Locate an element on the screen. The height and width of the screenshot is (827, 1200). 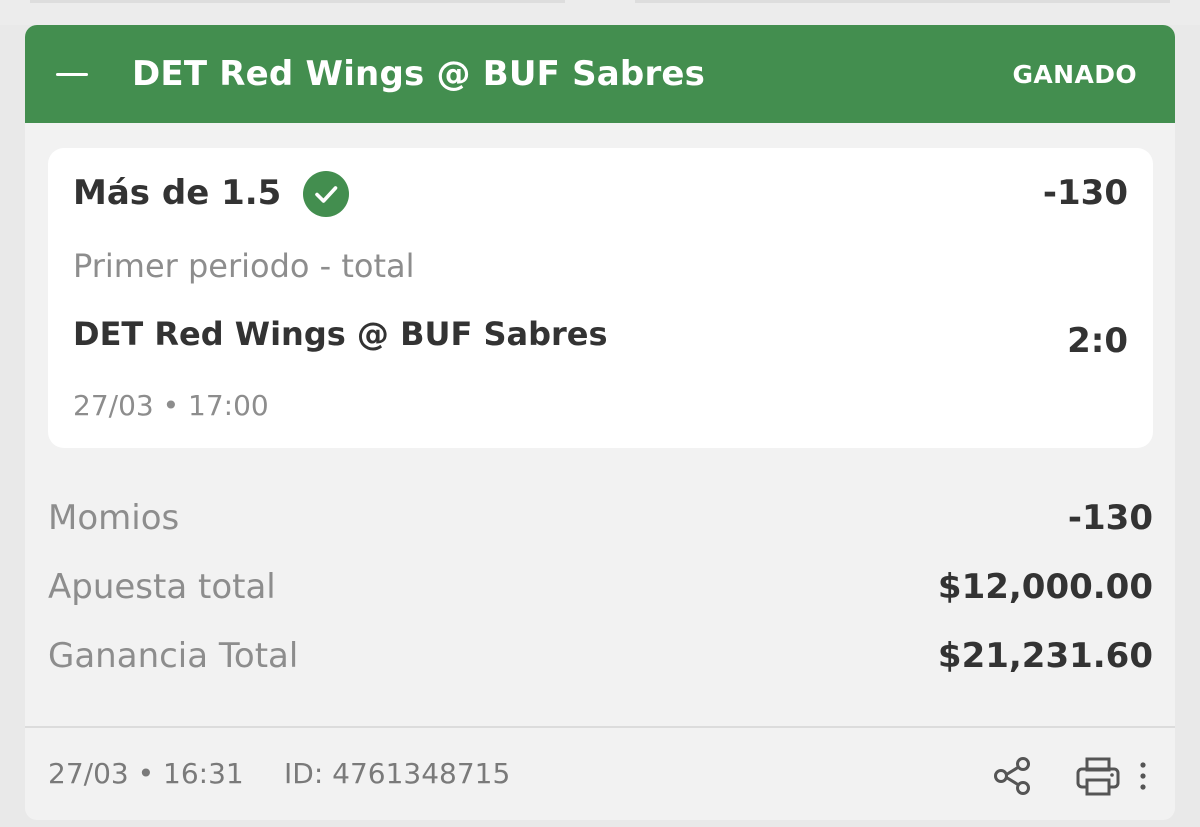
print-icon is located at coordinates (1098, 776).